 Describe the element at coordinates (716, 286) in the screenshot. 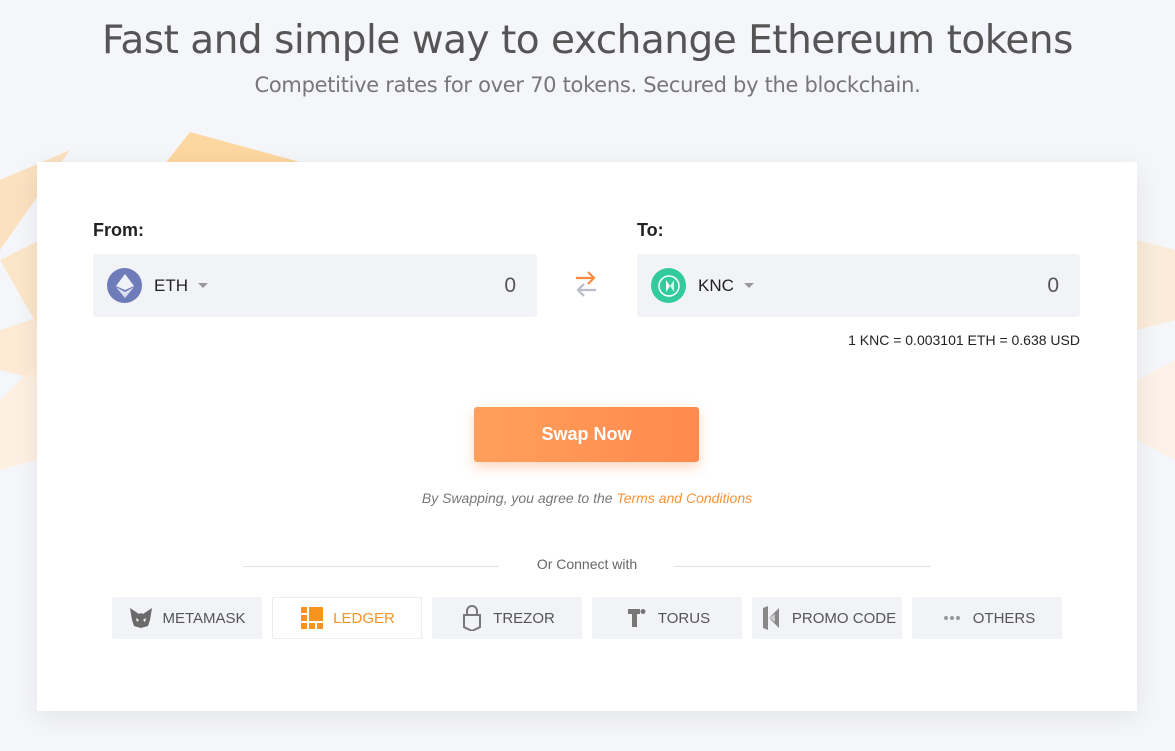

I see `to-token-symbol: KNC` at that location.